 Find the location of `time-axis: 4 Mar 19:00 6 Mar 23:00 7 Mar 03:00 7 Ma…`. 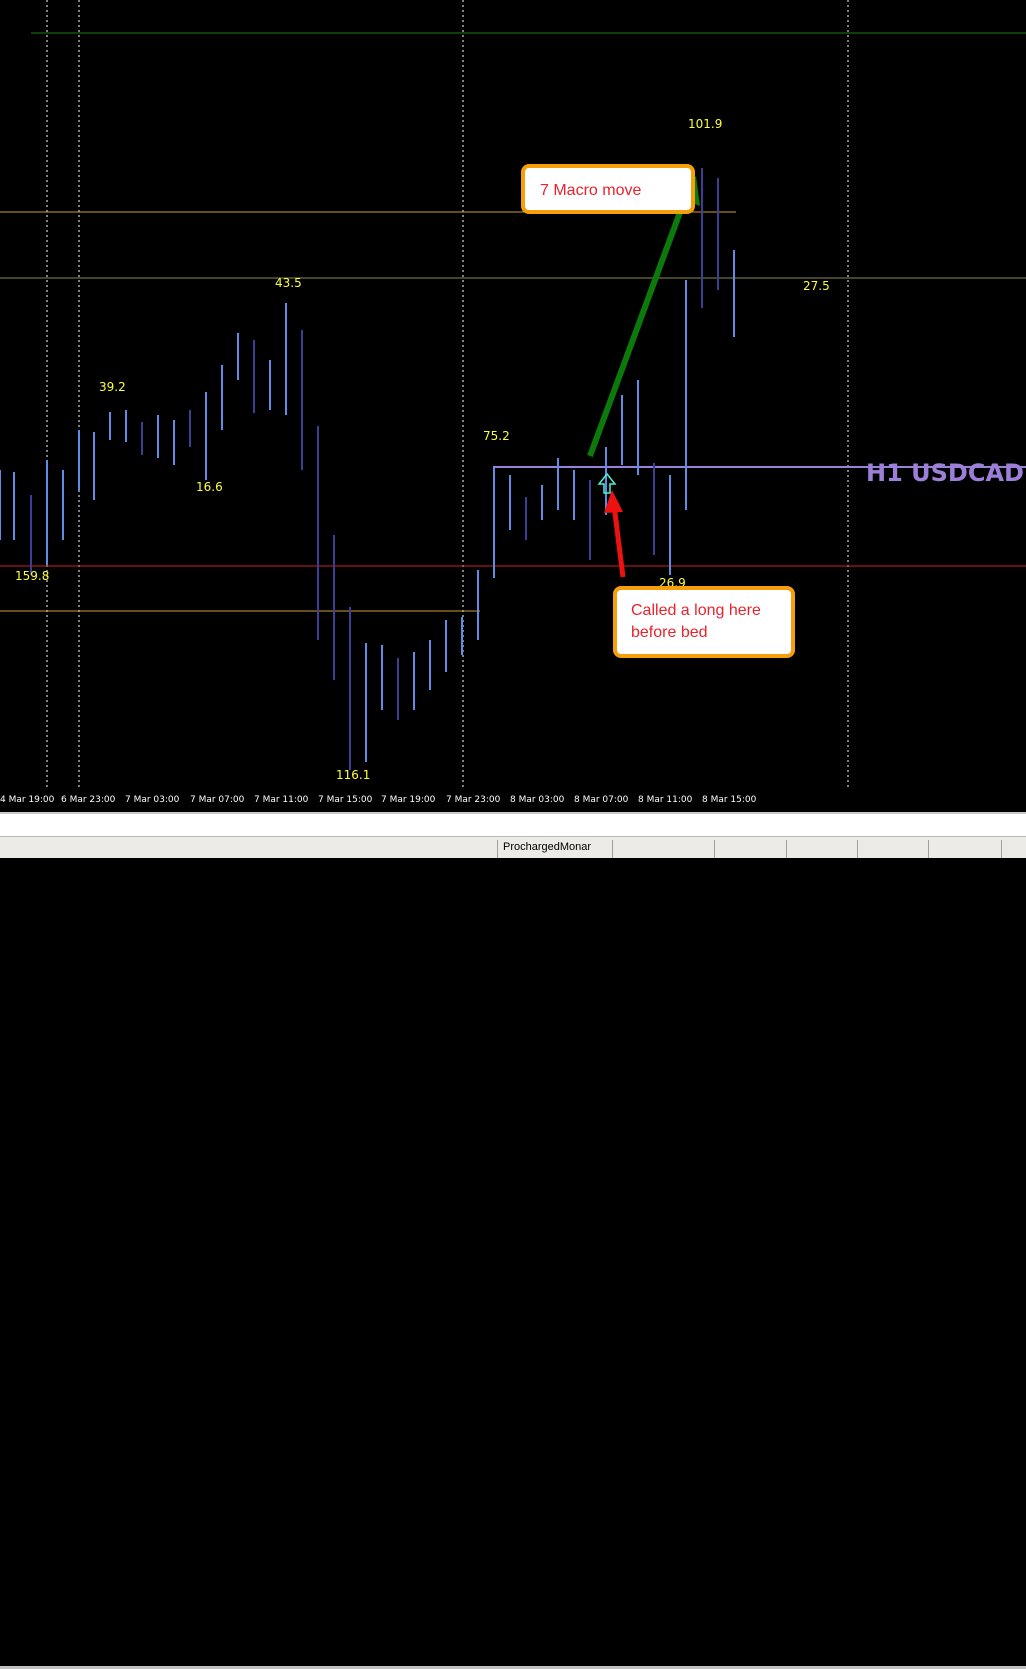

time-axis: 4 Mar 19:00 6 Mar 23:00 7 Mar 03:00 7 Ma… is located at coordinates (513, 801).